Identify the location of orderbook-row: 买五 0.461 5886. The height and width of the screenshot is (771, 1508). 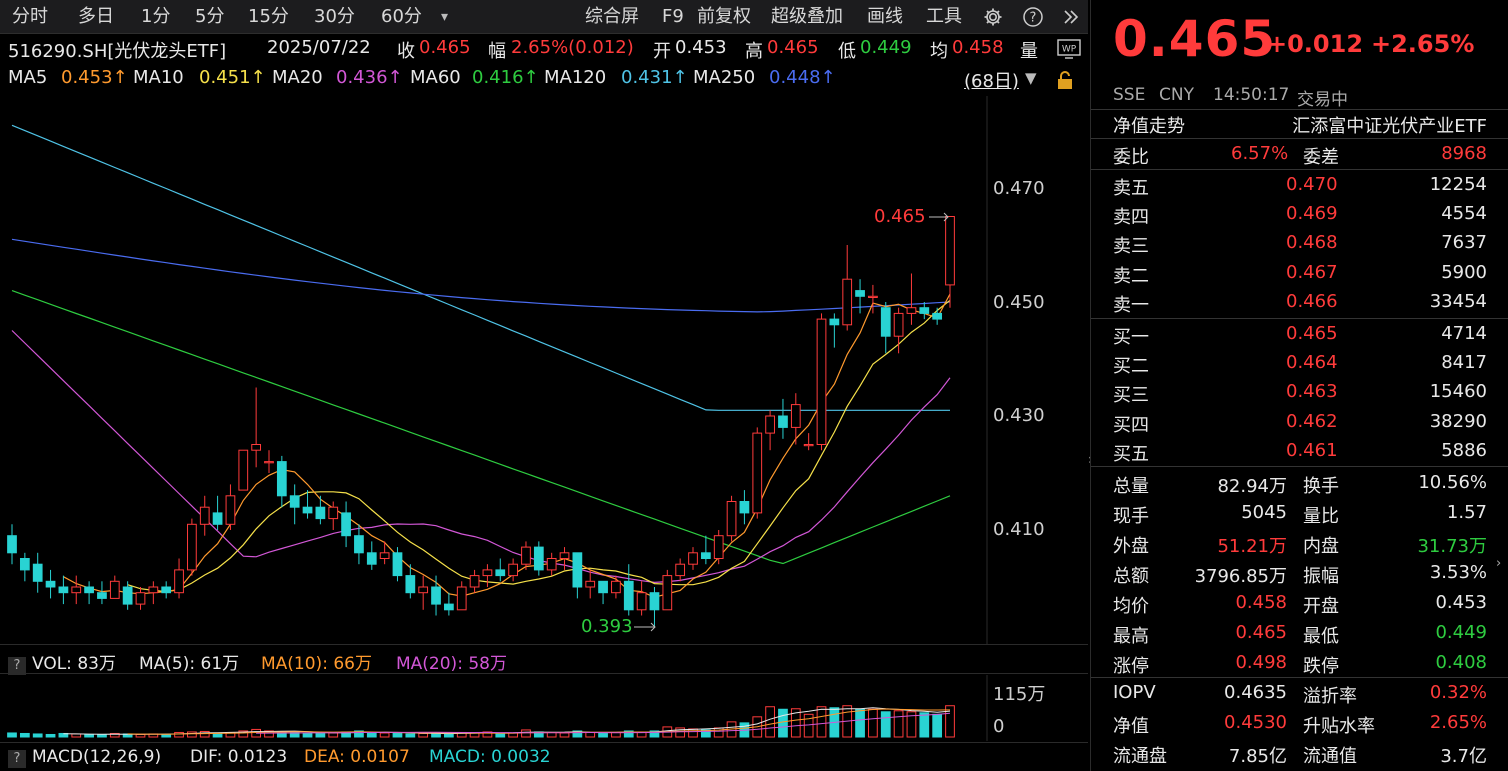
(1299, 451).